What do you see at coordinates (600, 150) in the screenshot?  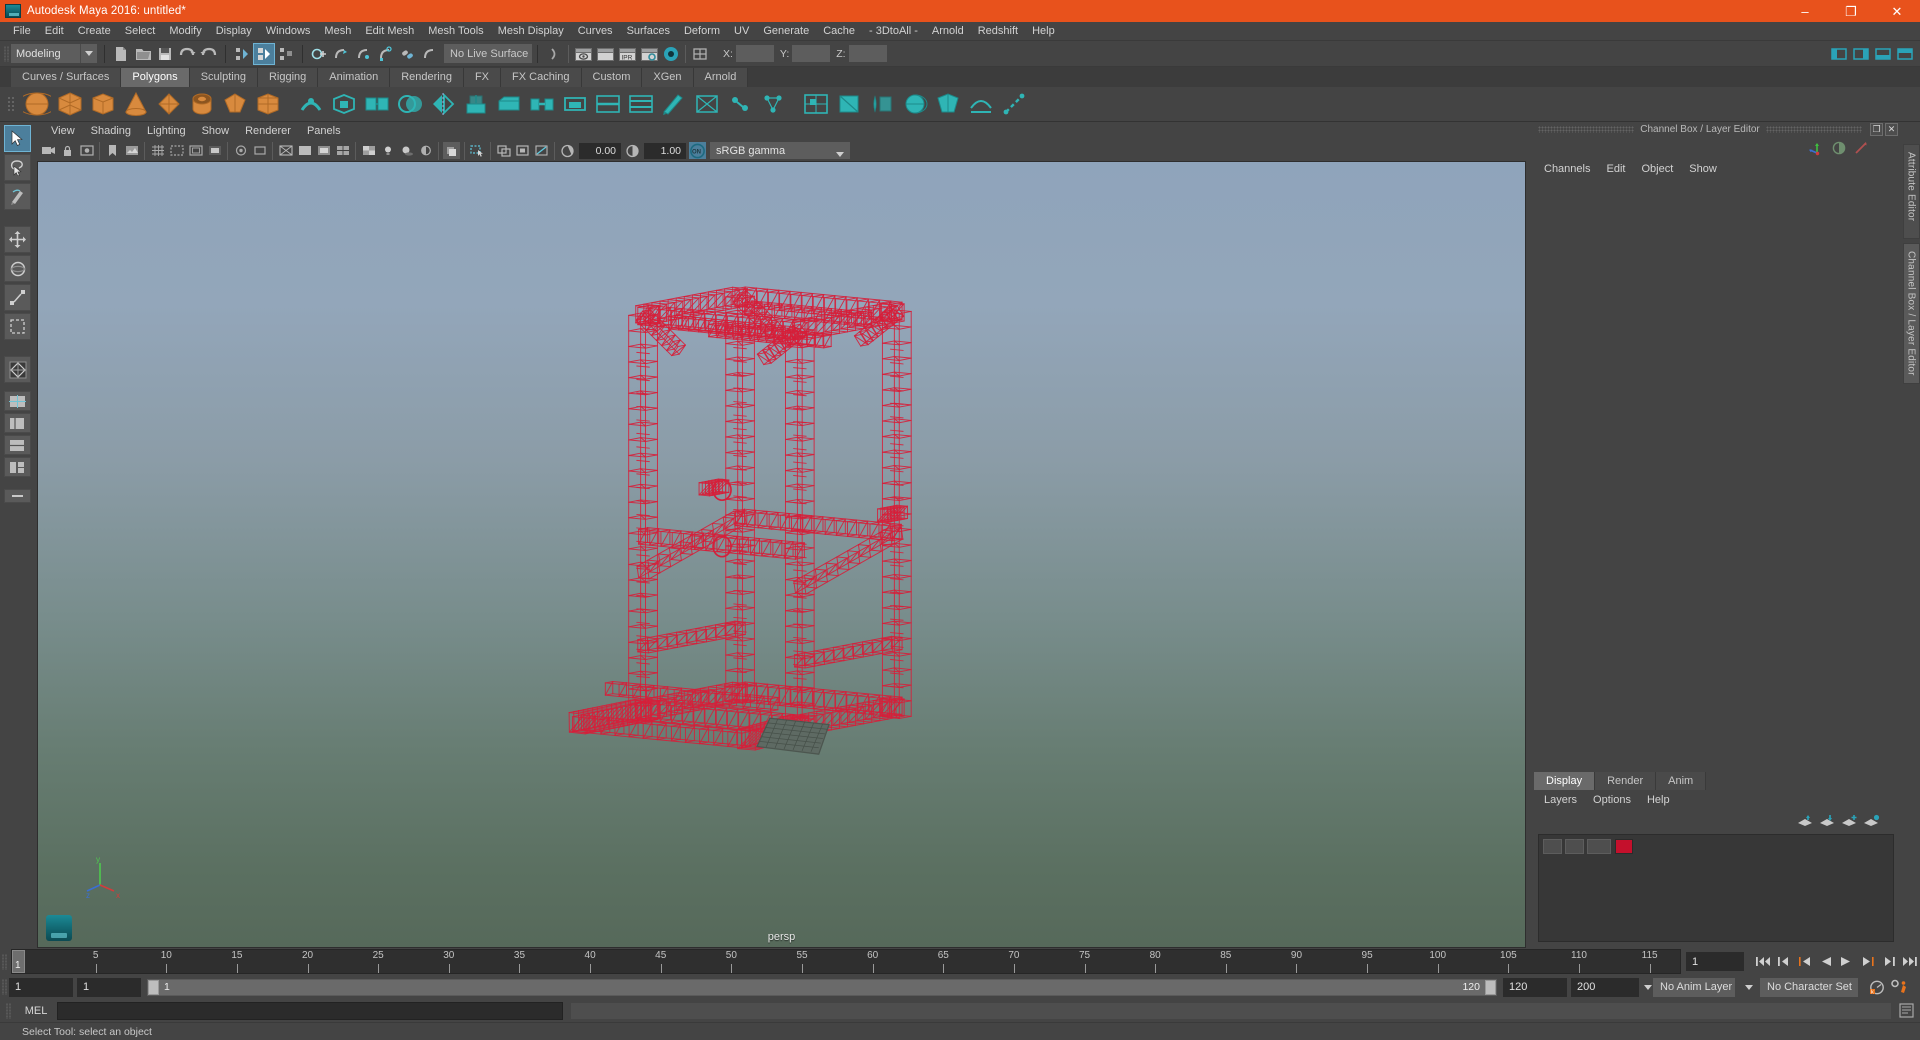 I see `exposure-field: 0.00` at bounding box center [600, 150].